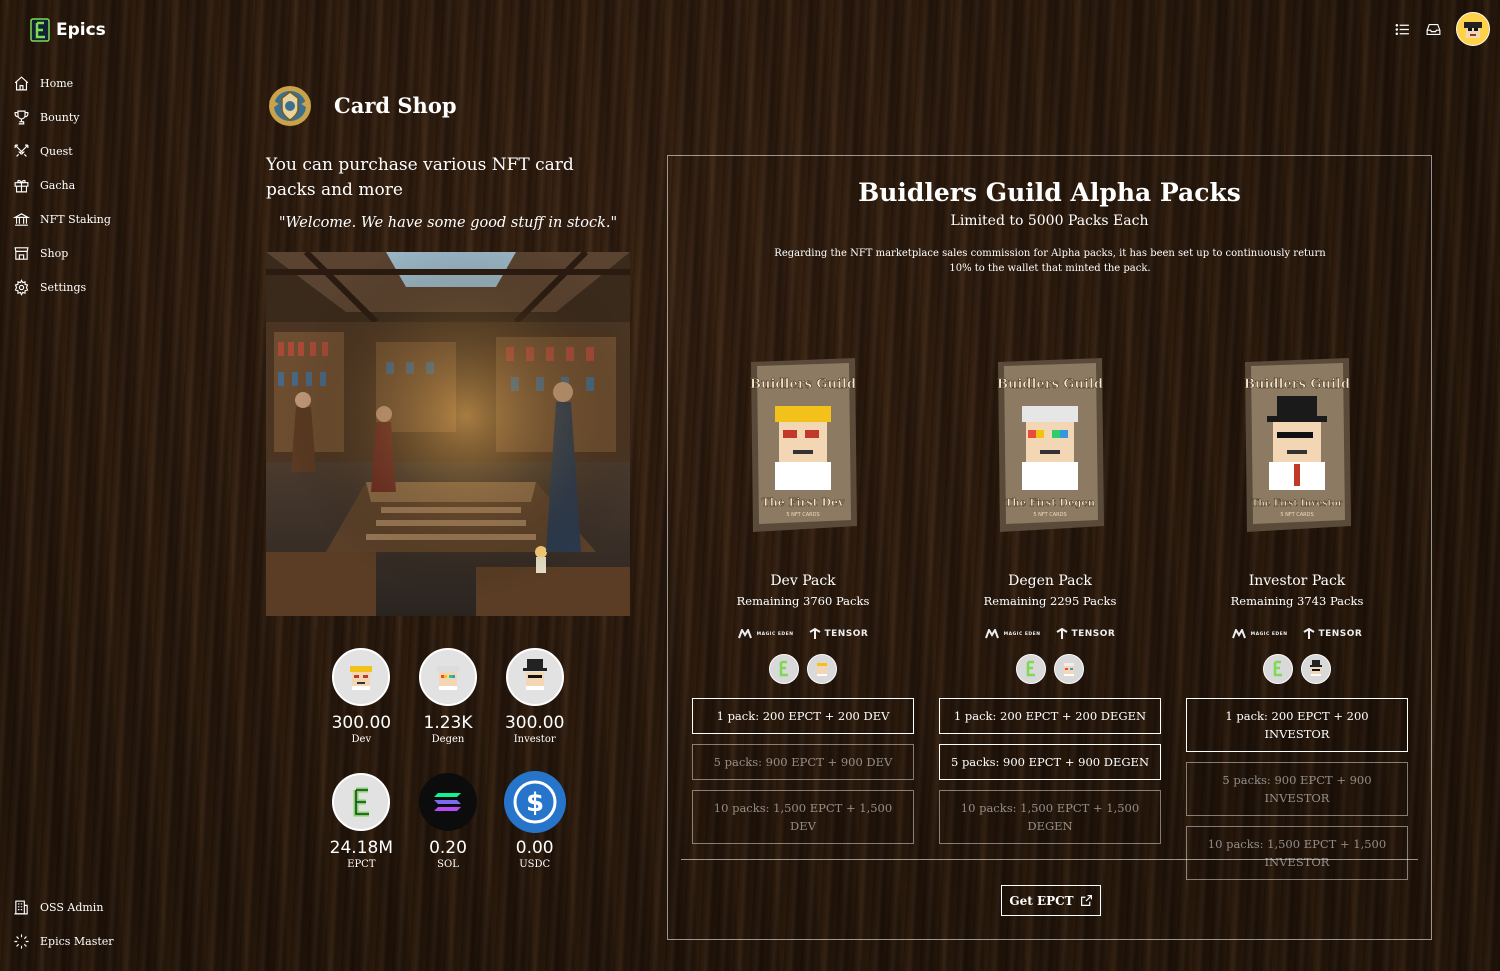 This screenshot has width=1500, height=971. I want to click on balance-dev: 300.00 Dev, so click(361, 696).